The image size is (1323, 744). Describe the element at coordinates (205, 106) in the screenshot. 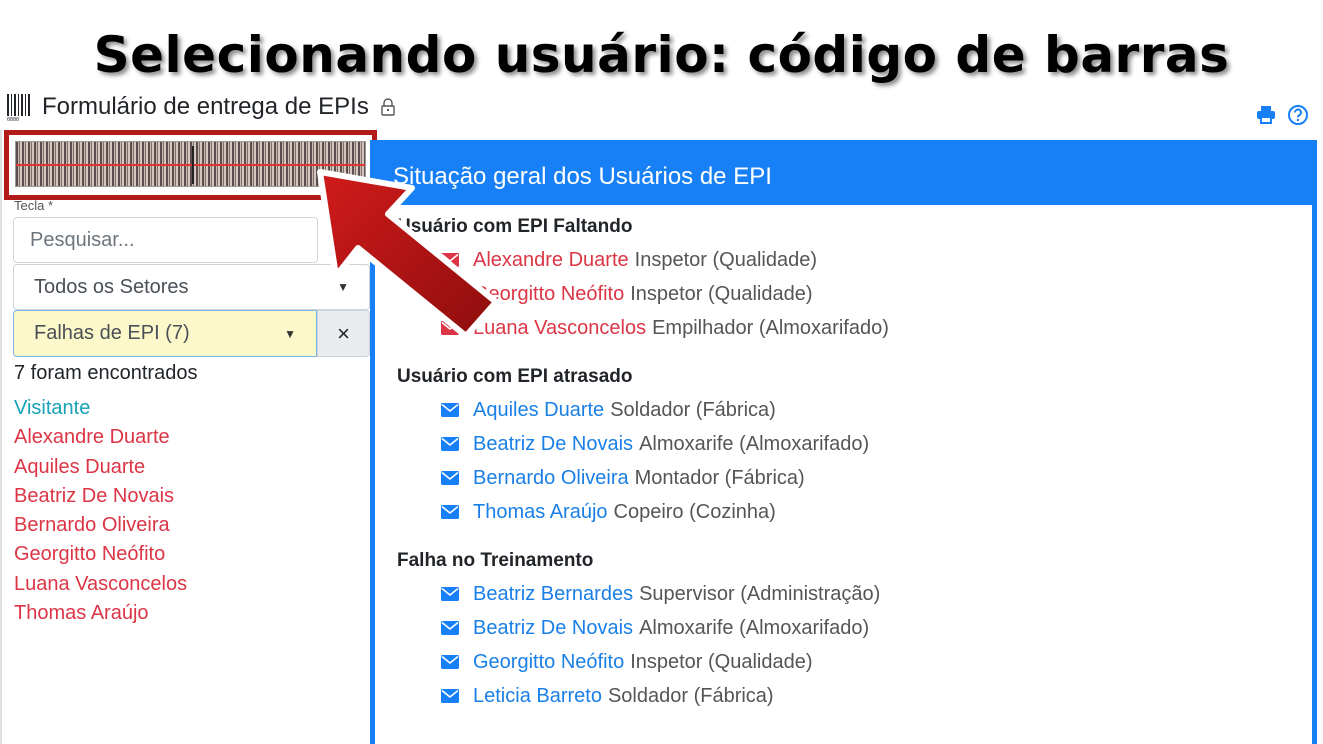

I see `app-title: Formulário de entrega de EPIs` at that location.